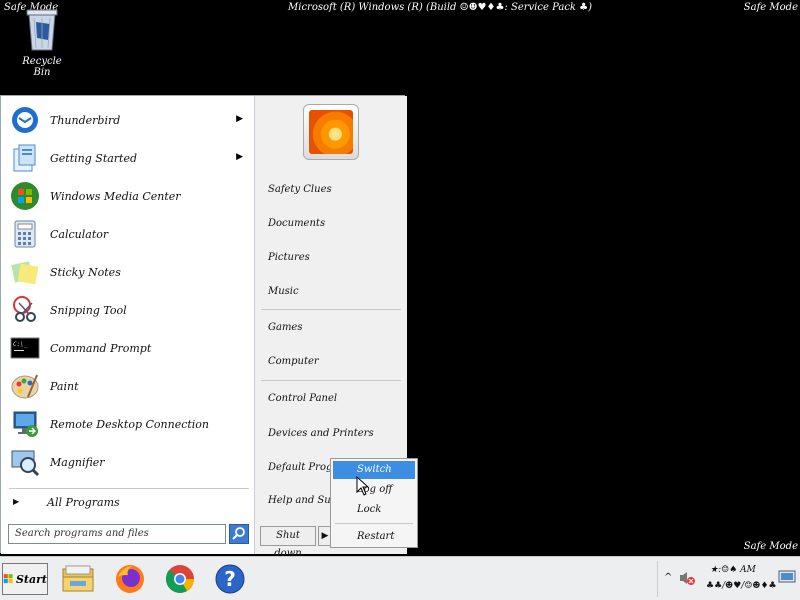 The height and width of the screenshot is (600, 800). What do you see at coordinates (129, 120) in the screenshot?
I see `program-thunderbird: Thunderbird ▶` at bounding box center [129, 120].